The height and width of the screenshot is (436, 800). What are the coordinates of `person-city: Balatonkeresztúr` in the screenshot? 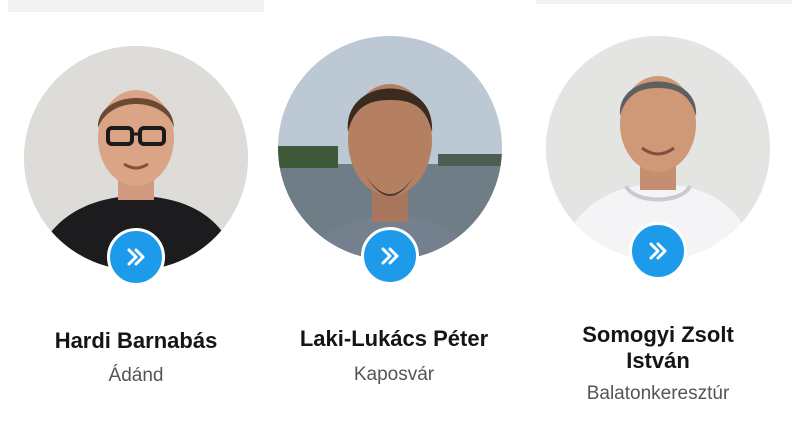 It's located at (658, 393).